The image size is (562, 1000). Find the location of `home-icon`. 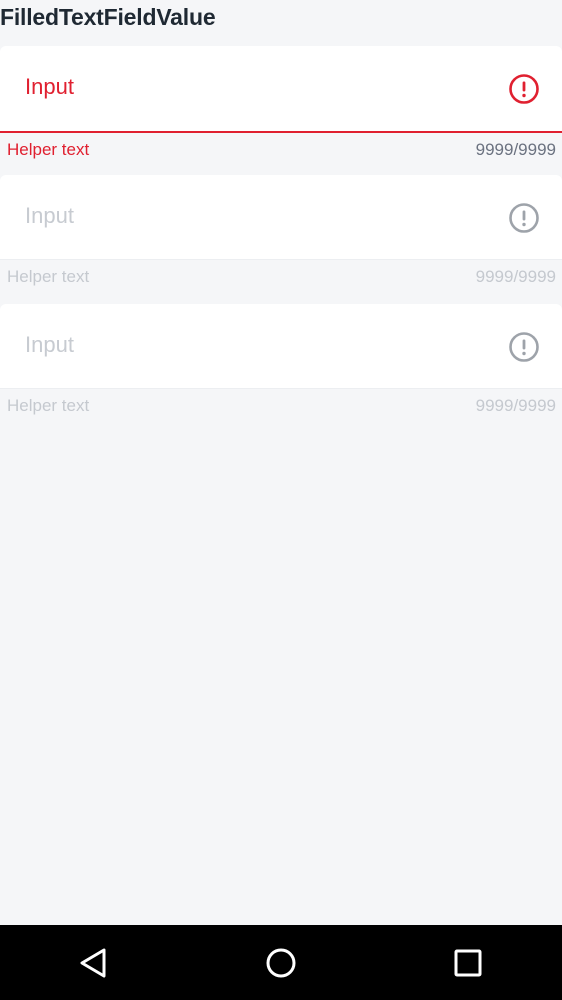

home-icon is located at coordinates (281, 963).